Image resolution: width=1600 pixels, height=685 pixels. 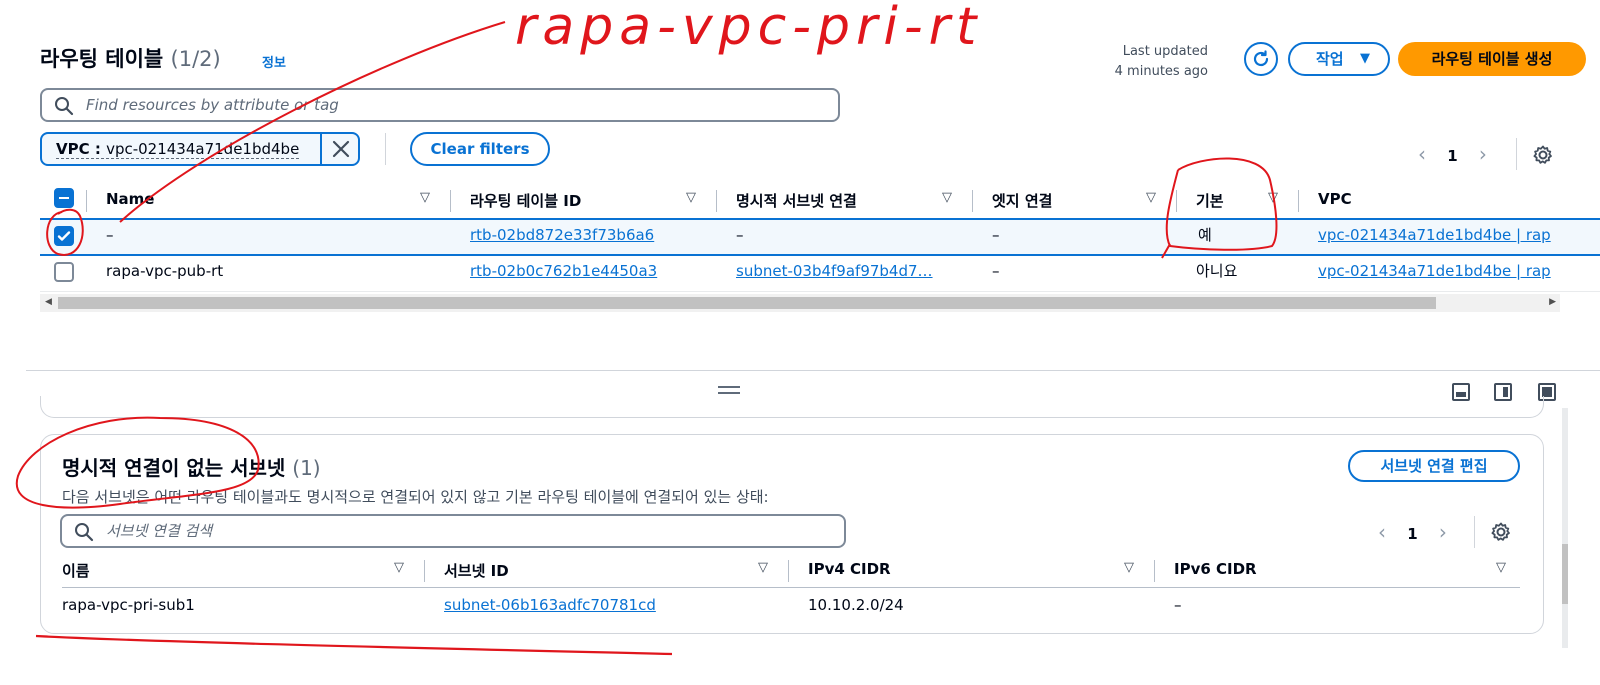 What do you see at coordinates (102, 59) in the screenshot?
I see `page-title-text: 라우팅 테이블` at bounding box center [102, 59].